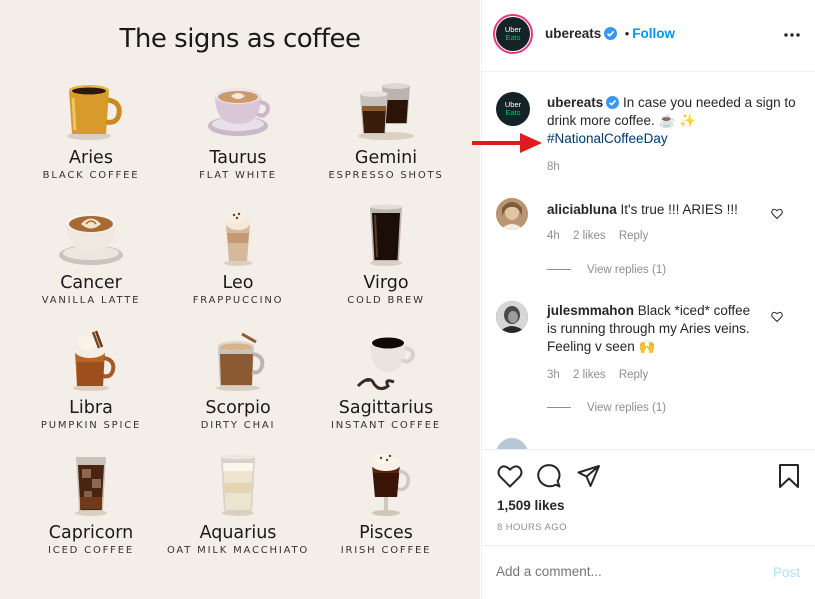 This screenshot has height=599, width=815. Describe the element at coordinates (507, 143) in the screenshot. I see `annotation-arrow-icon` at that location.